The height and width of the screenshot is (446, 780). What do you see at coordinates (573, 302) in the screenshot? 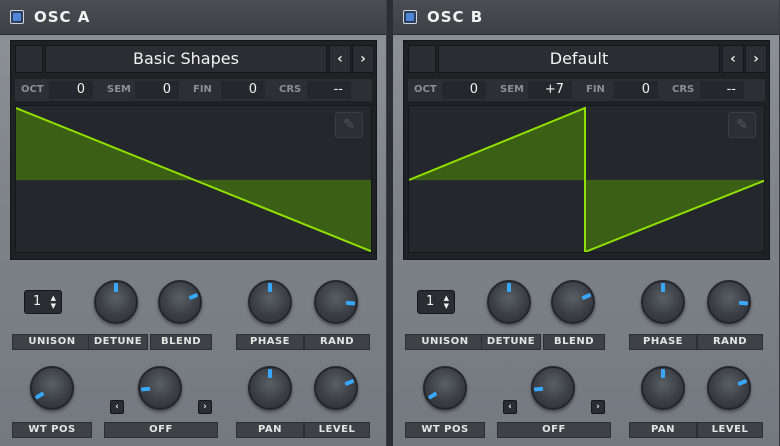
I see `osc-b-blend-knob` at bounding box center [573, 302].